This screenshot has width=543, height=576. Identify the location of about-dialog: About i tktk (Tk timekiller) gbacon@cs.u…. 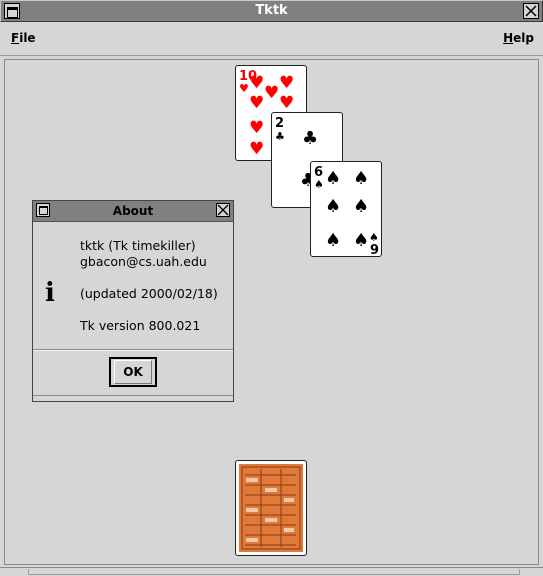
(133, 301).